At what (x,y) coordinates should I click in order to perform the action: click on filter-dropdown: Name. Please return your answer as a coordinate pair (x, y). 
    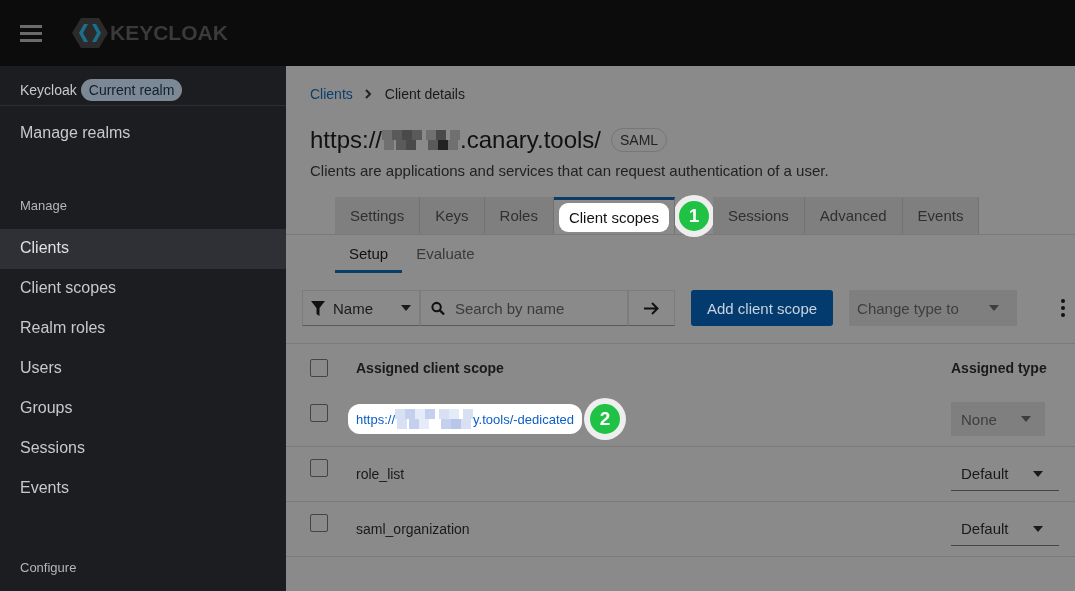
    Looking at the image, I should click on (361, 308).